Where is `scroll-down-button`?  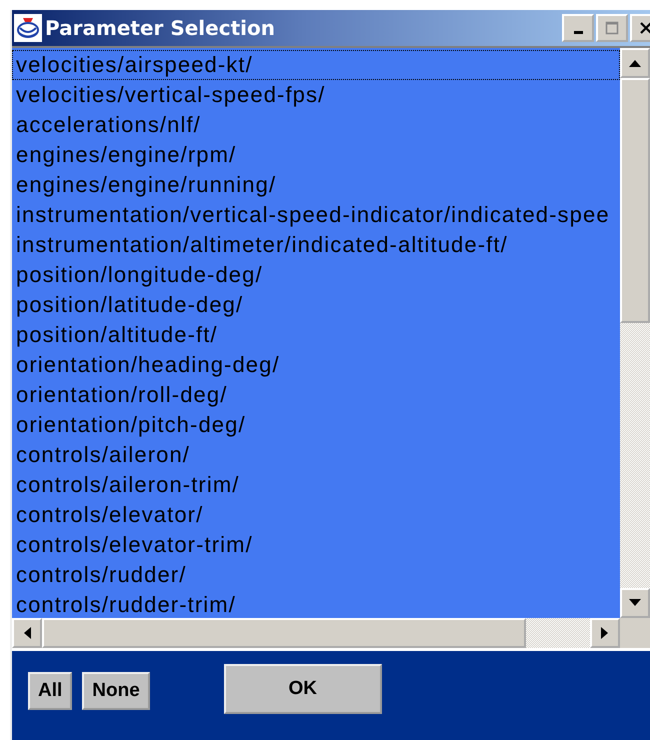
scroll-down-button is located at coordinates (635, 603).